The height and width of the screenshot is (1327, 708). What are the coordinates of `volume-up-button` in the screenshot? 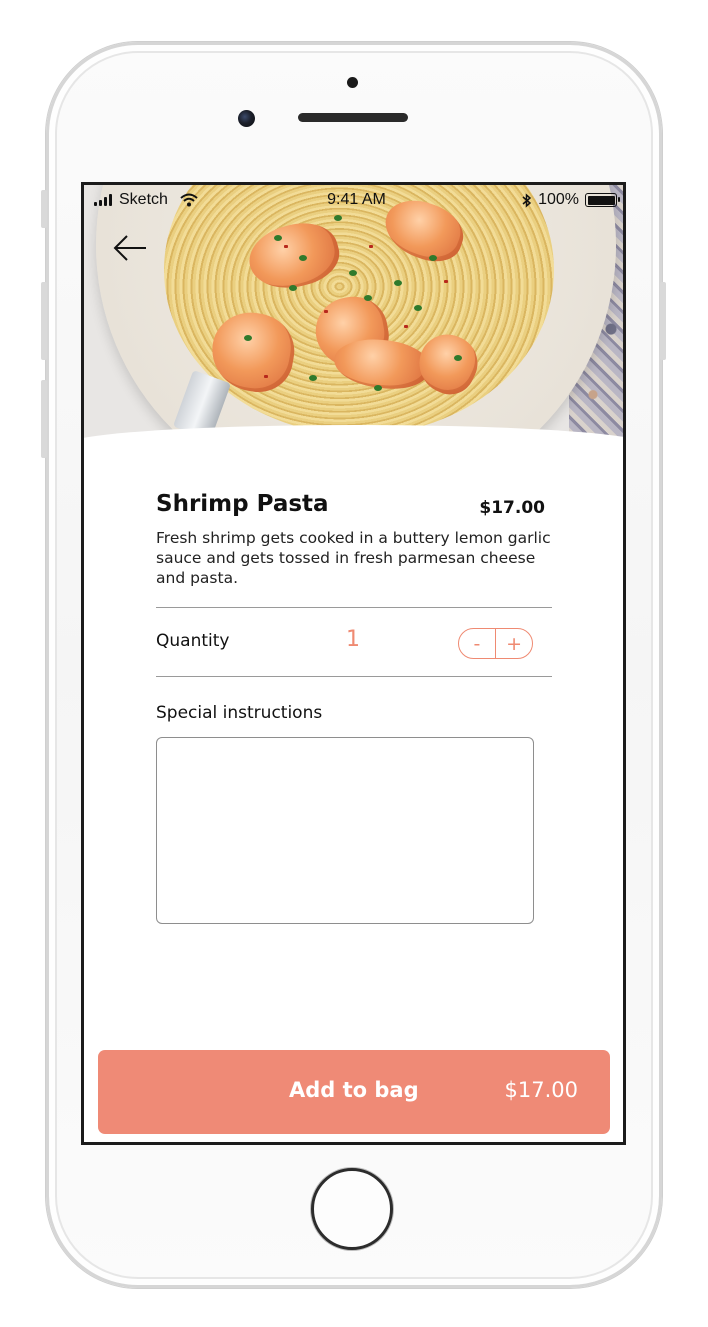 It's located at (44, 321).